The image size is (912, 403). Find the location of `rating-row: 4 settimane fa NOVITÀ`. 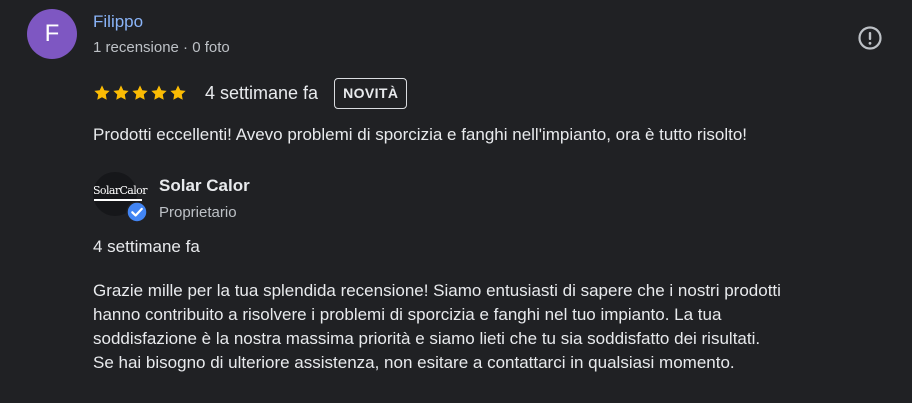

rating-row: 4 settimane fa NOVITÀ is located at coordinates (250, 93).